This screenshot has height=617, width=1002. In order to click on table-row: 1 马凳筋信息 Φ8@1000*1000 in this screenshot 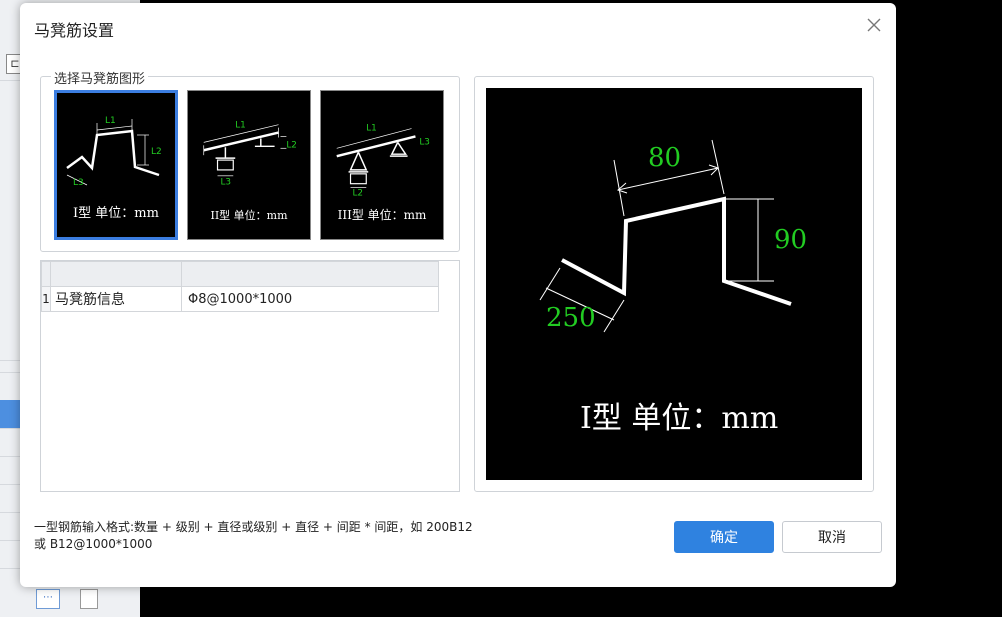, I will do `click(240, 299)`.